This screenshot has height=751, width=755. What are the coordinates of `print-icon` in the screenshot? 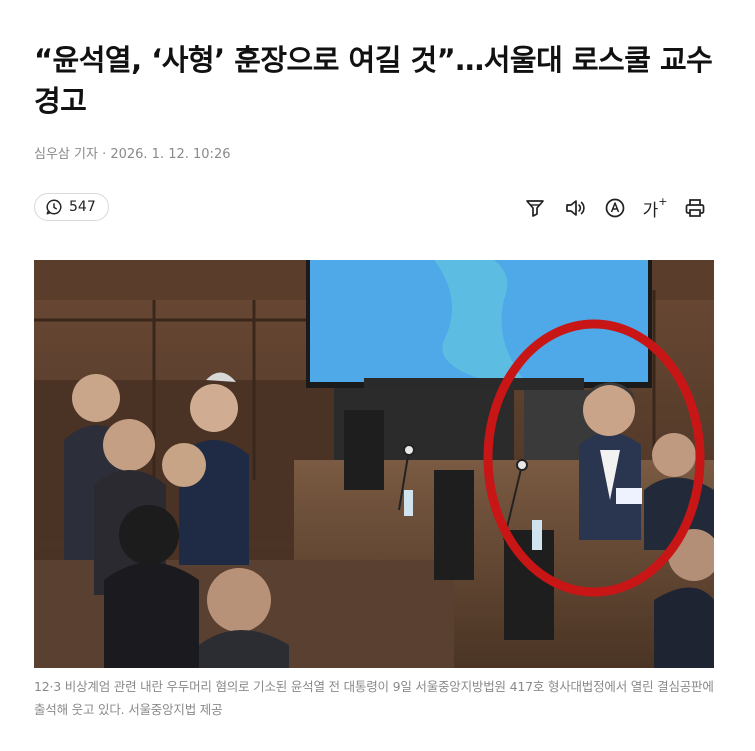 It's located at (695, 208).